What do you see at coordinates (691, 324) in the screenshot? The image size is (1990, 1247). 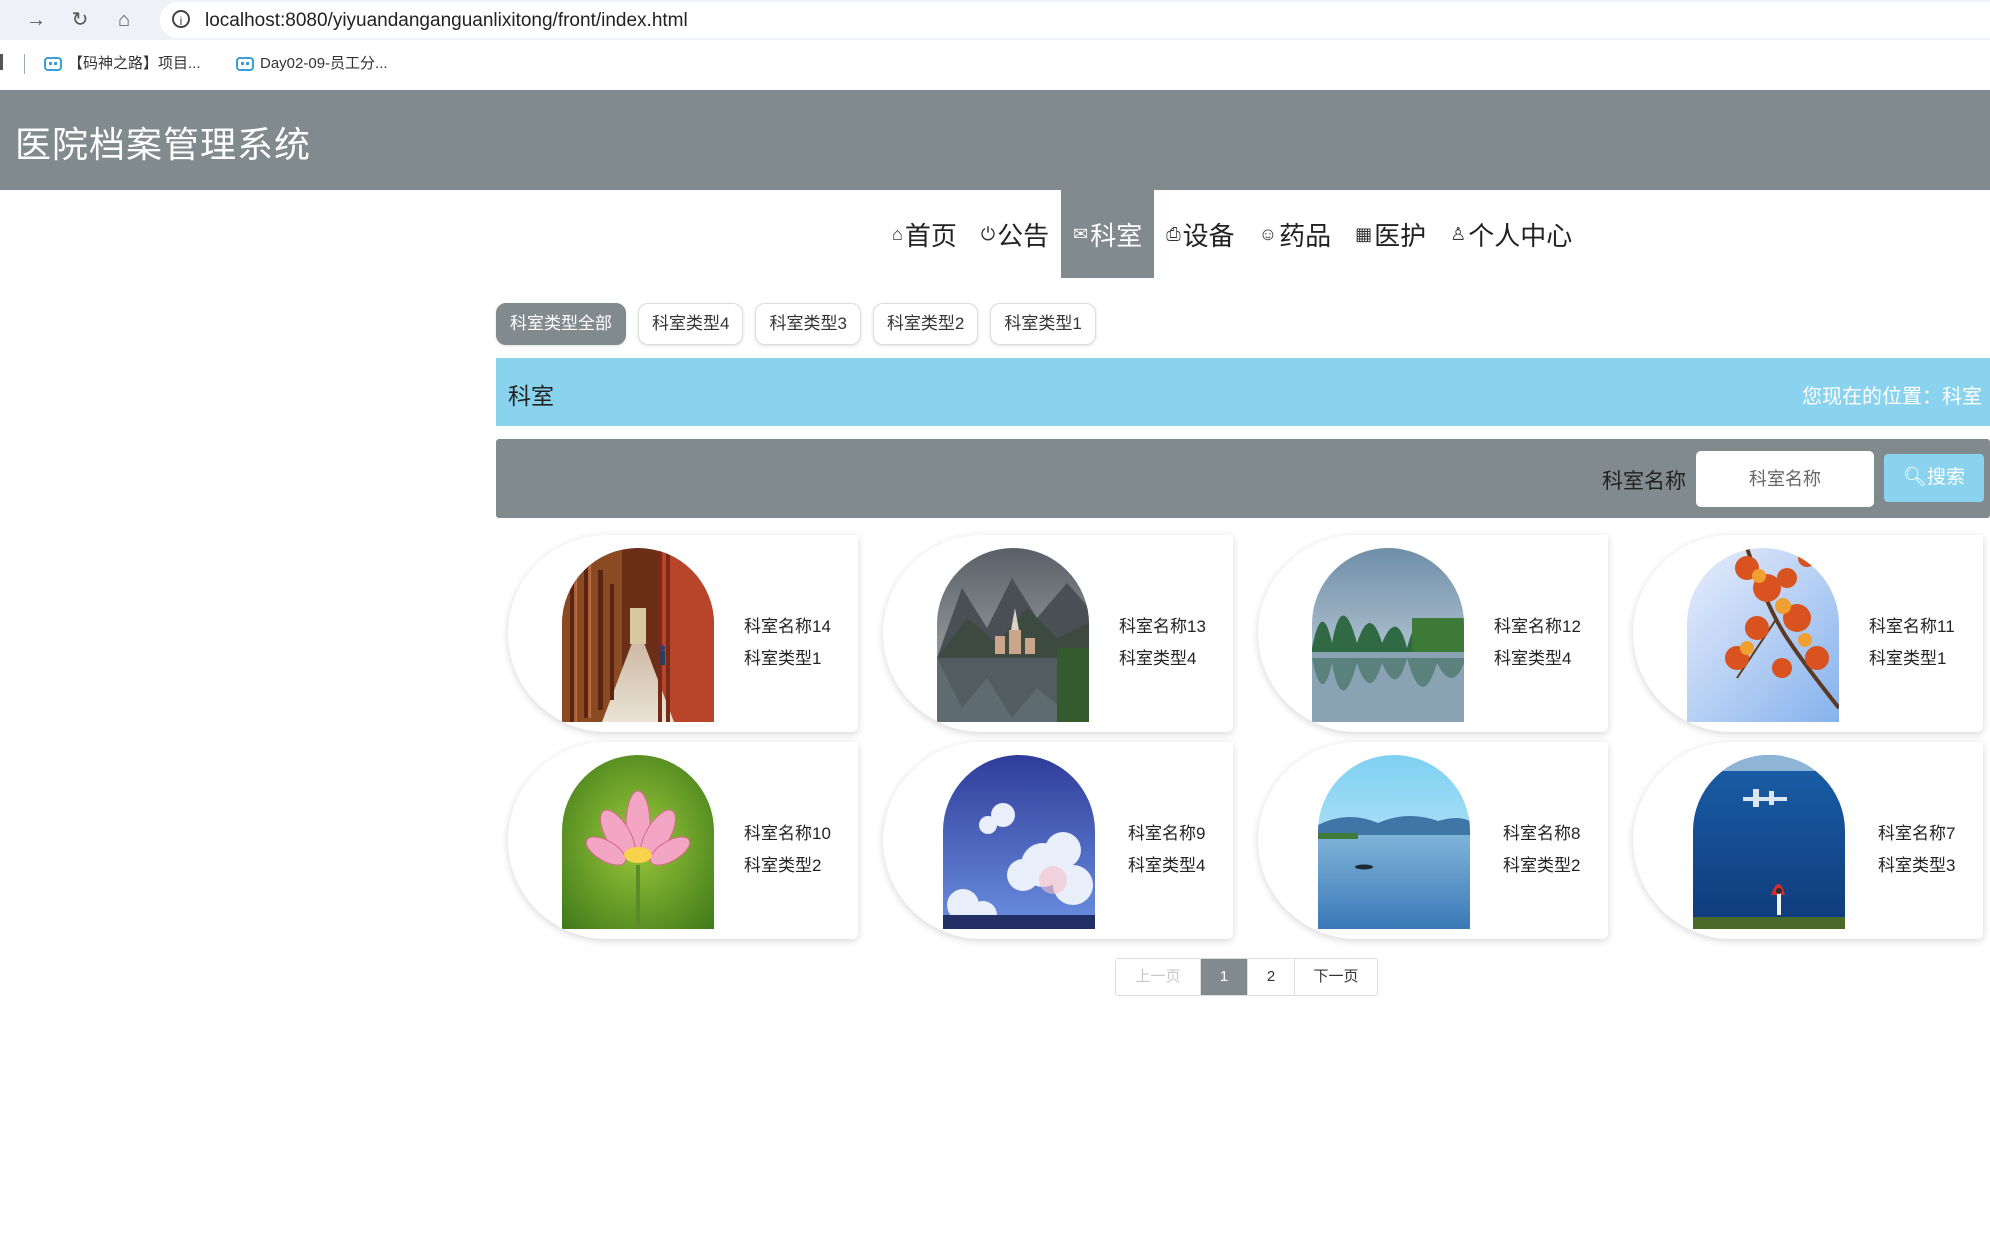 I see `category-chip-type4: 科室类型4` at bounding box center [691, 324].